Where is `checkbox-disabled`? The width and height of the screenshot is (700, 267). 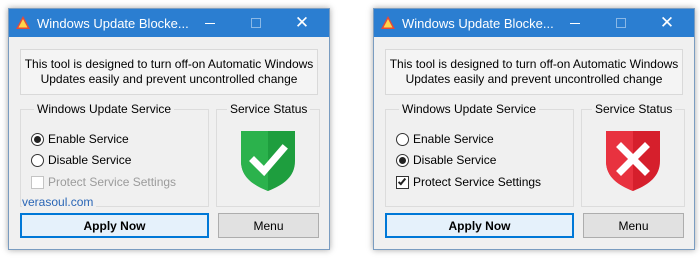
checkbox-disabled is located at coordinates (37, 182).